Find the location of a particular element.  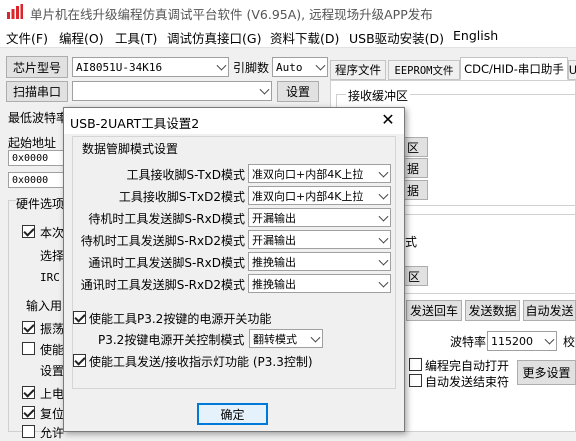

menu-program: 编程(O) is located at coordinates (81, 37).